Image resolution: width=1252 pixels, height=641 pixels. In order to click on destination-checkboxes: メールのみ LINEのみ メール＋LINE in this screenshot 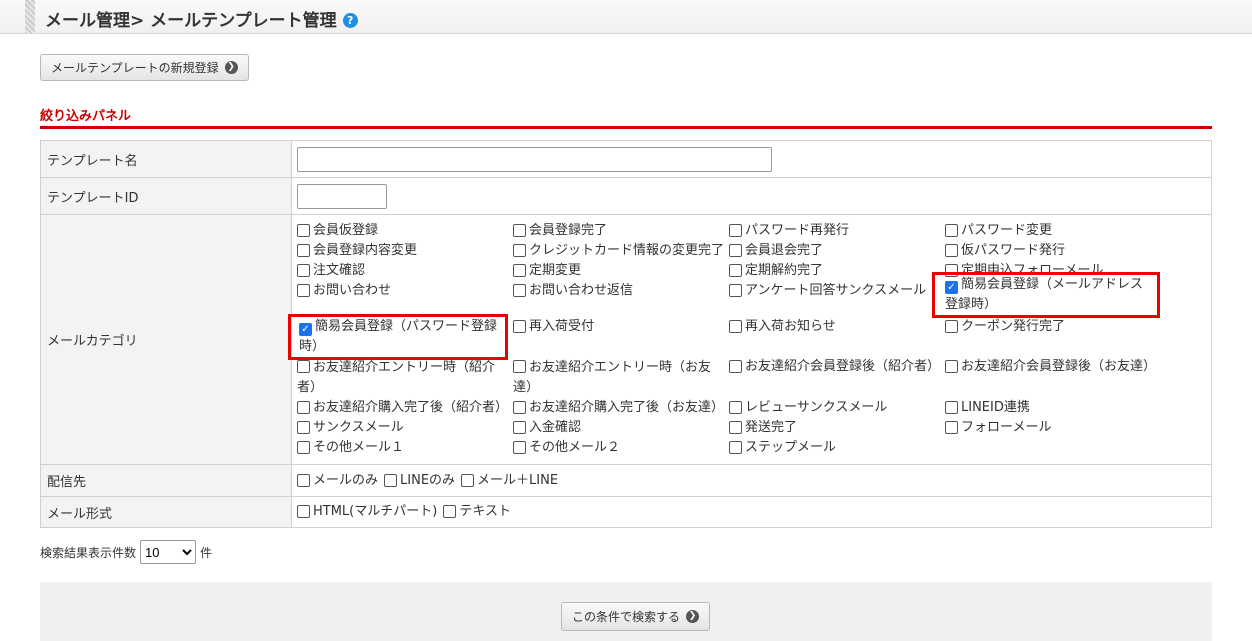, I will do `click(751, 481)`.